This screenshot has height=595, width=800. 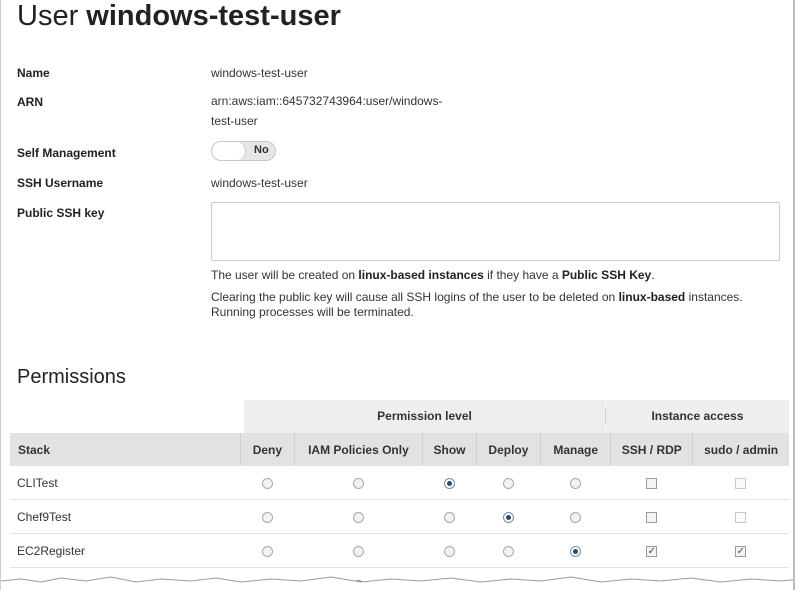 I want to click on table-row: EC2Register ✓ ✓, so click(x=399, y=550).